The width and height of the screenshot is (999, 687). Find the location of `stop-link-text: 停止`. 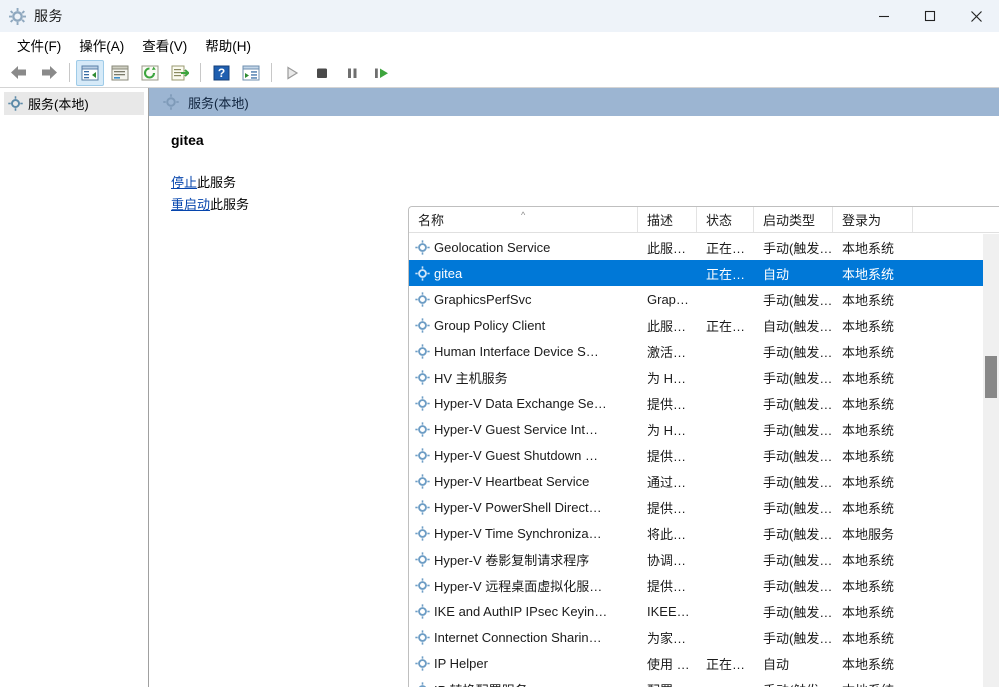

stop-link-text: 停止 is located at coordinates (184, 182).